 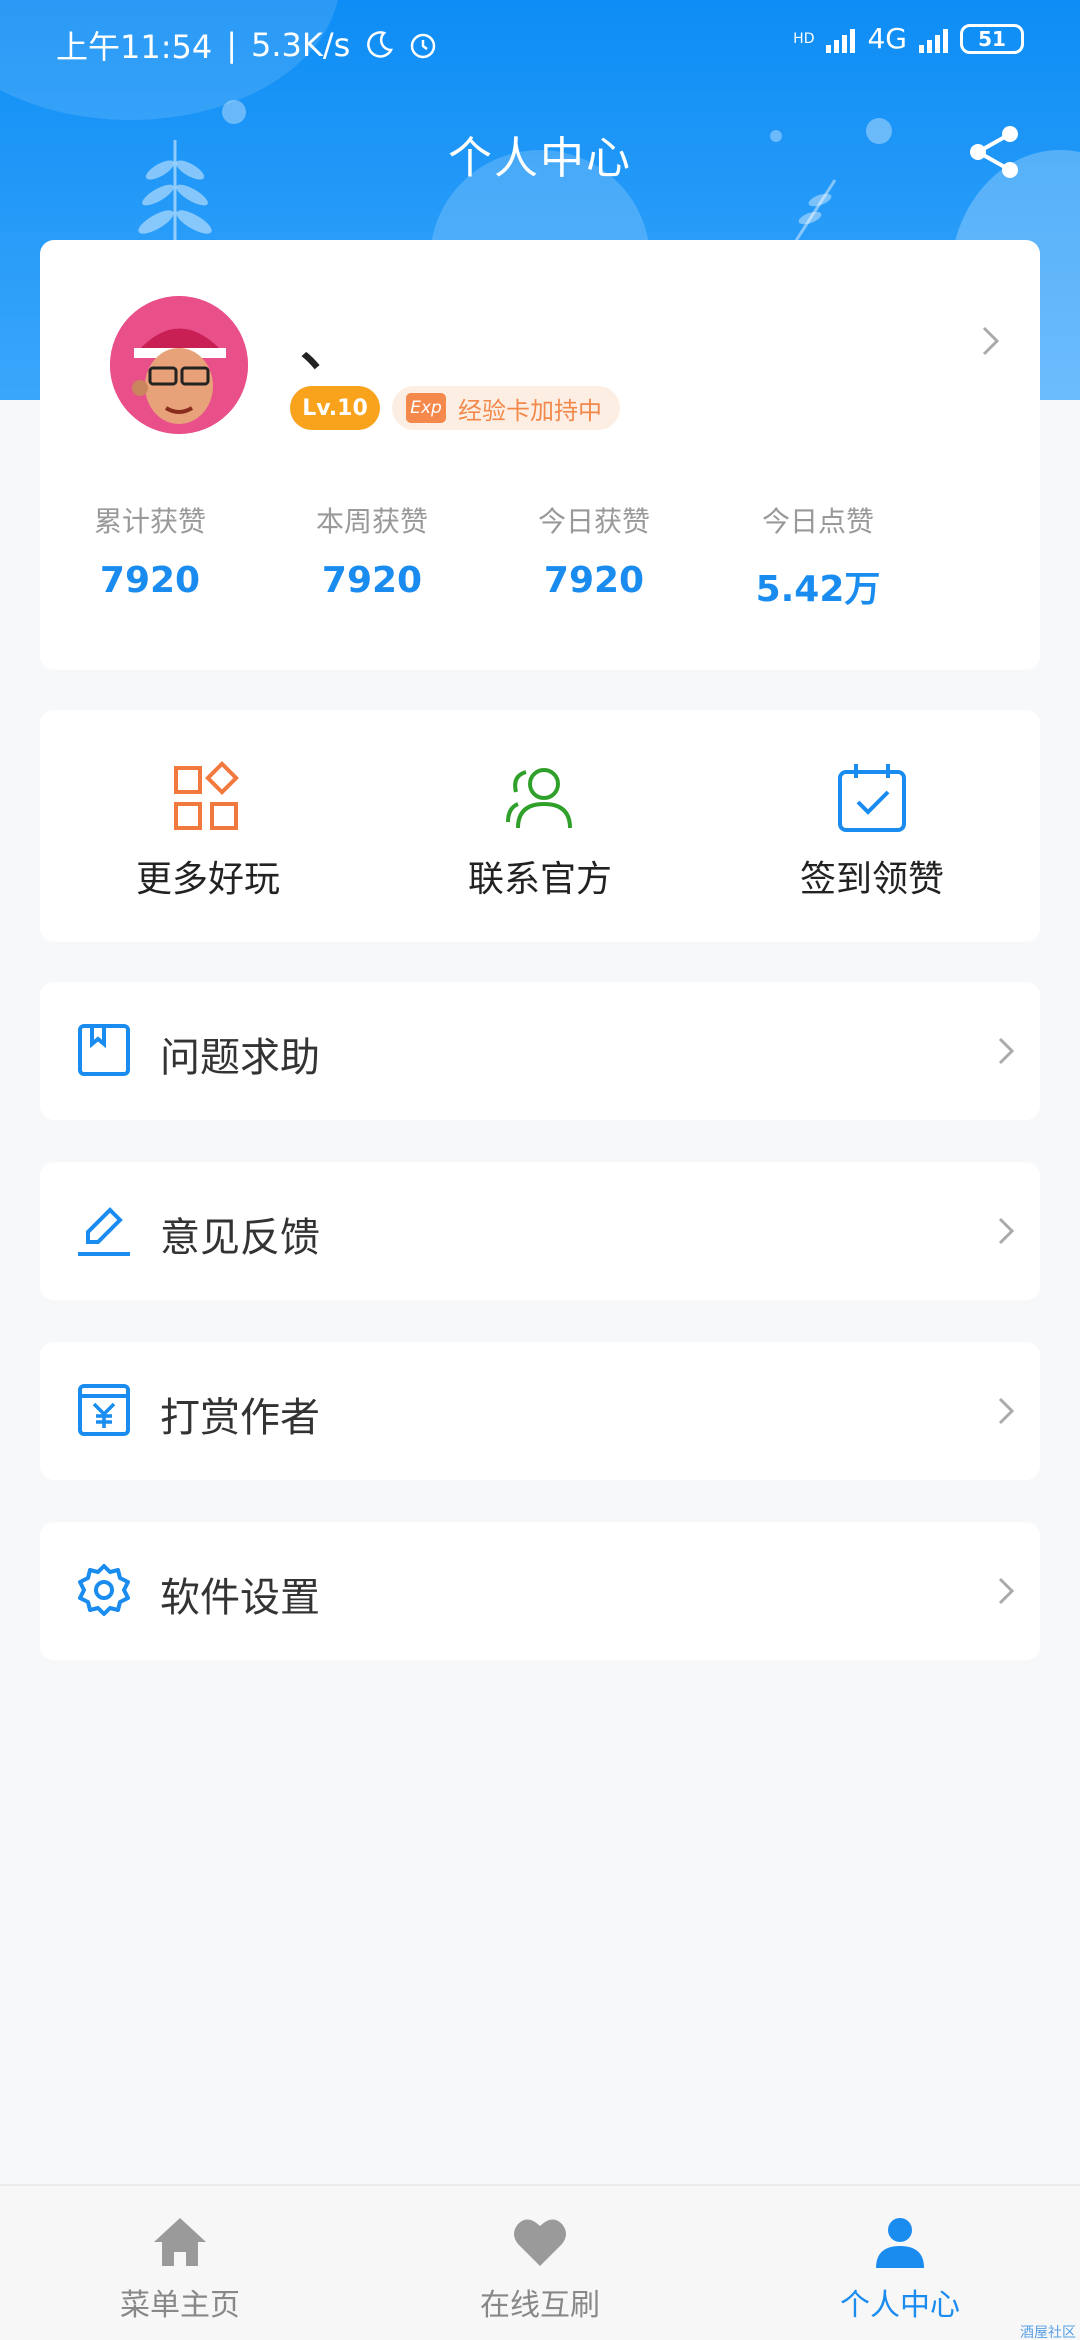 I want to click on alarm-icon, so click(x=423, y=46).